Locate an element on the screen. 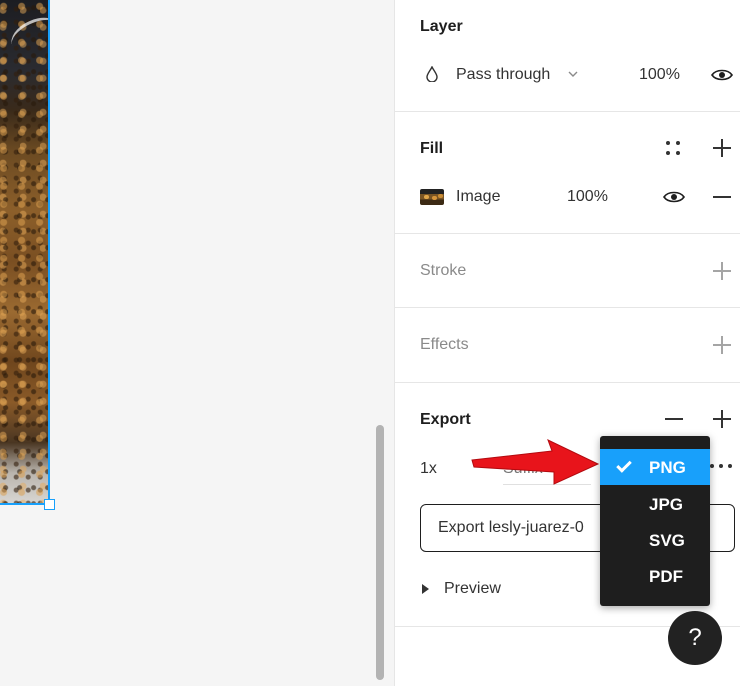  more-icon is located at coordinates (722, 466).